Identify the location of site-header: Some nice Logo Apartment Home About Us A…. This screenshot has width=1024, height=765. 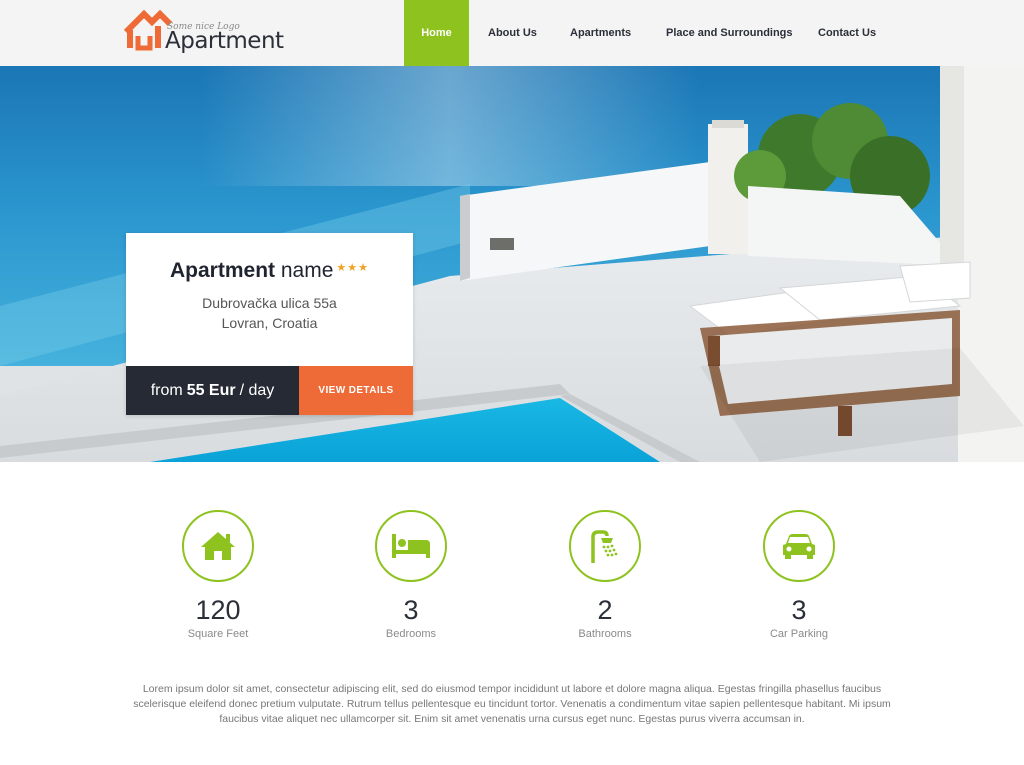
(512, 33).